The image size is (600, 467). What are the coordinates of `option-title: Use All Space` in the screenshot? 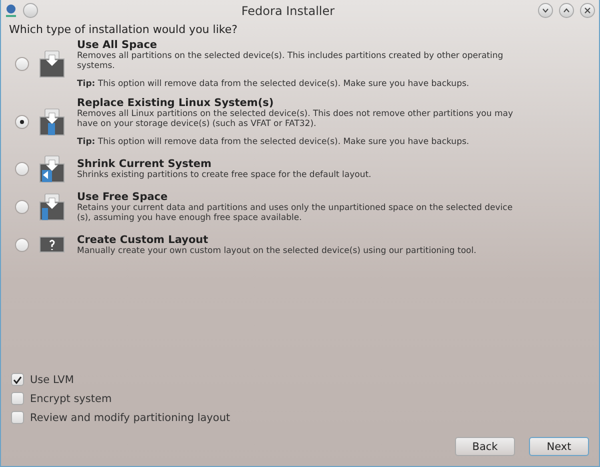 It's located at (117, 45).